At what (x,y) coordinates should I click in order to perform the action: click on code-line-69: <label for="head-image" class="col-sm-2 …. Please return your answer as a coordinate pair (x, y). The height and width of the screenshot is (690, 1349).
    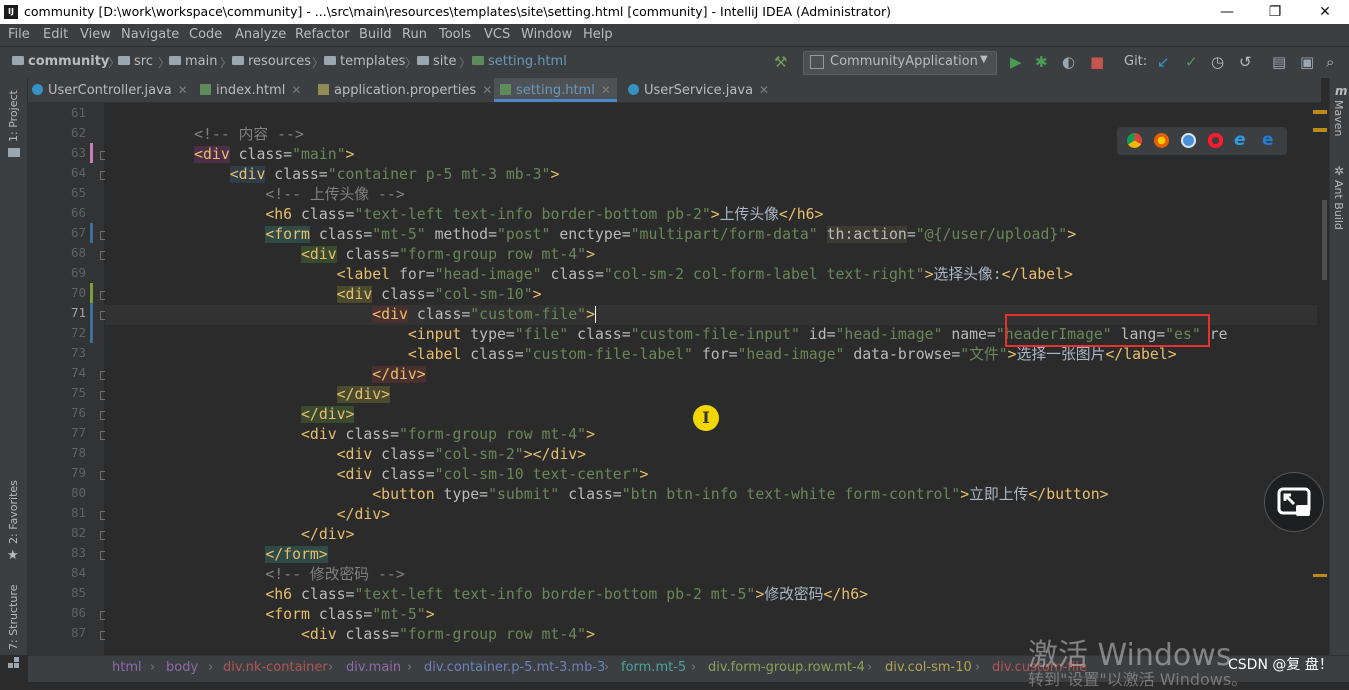
    Looking at the image, I should click on (589, 275).